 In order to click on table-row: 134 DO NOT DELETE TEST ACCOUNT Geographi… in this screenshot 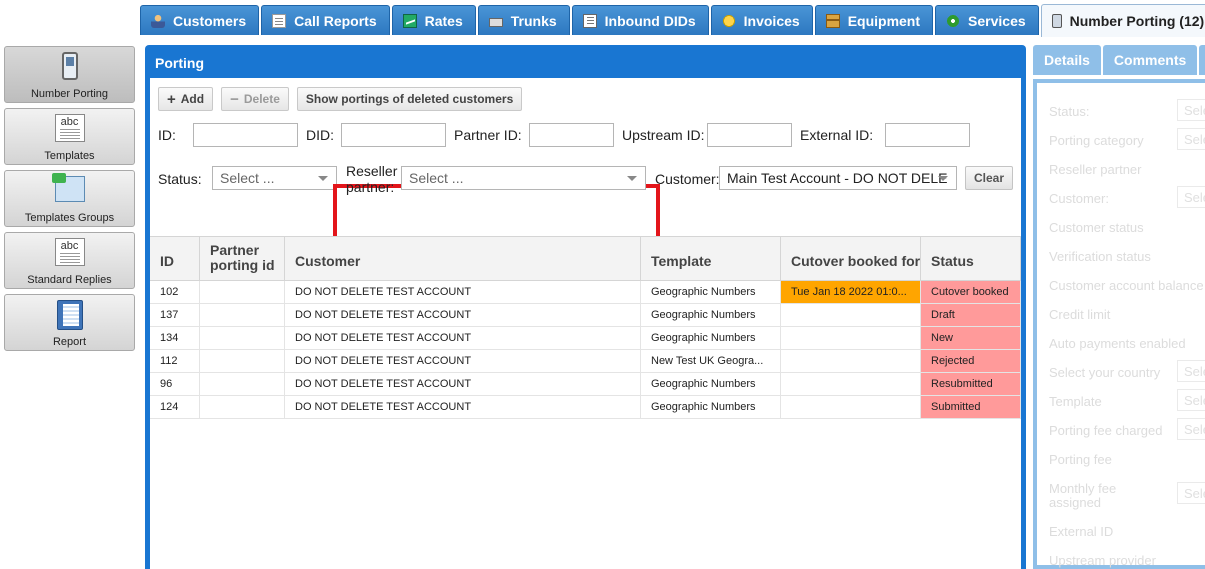, I will do `click(585, 338)`.